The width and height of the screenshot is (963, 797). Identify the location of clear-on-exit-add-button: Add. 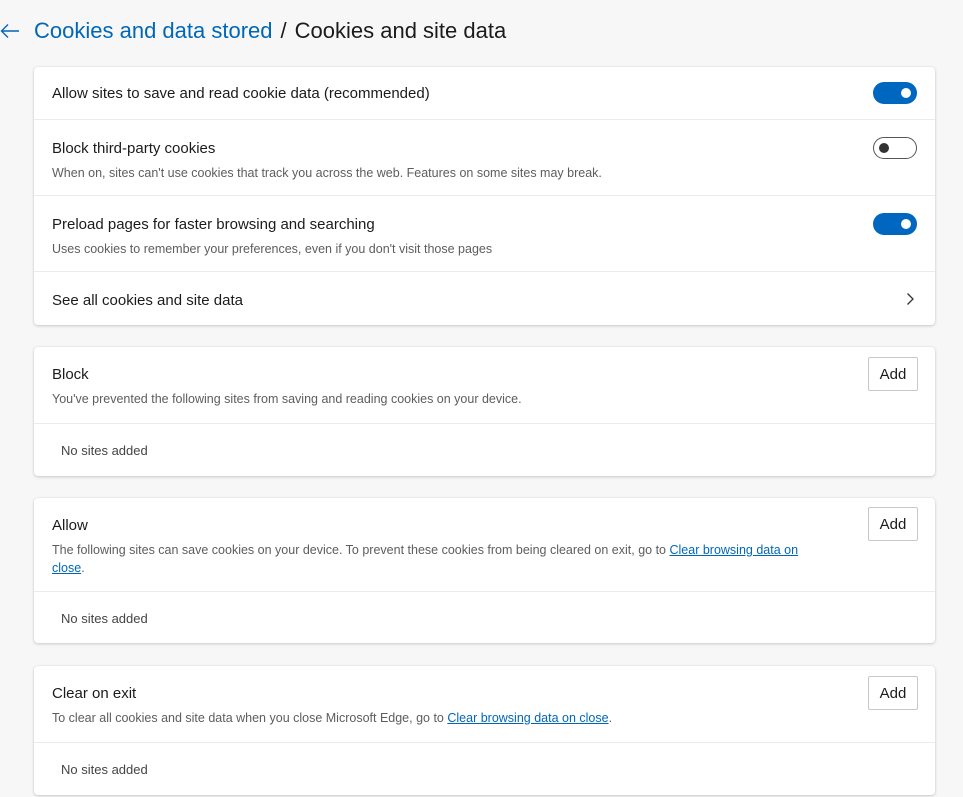
(893, 693).